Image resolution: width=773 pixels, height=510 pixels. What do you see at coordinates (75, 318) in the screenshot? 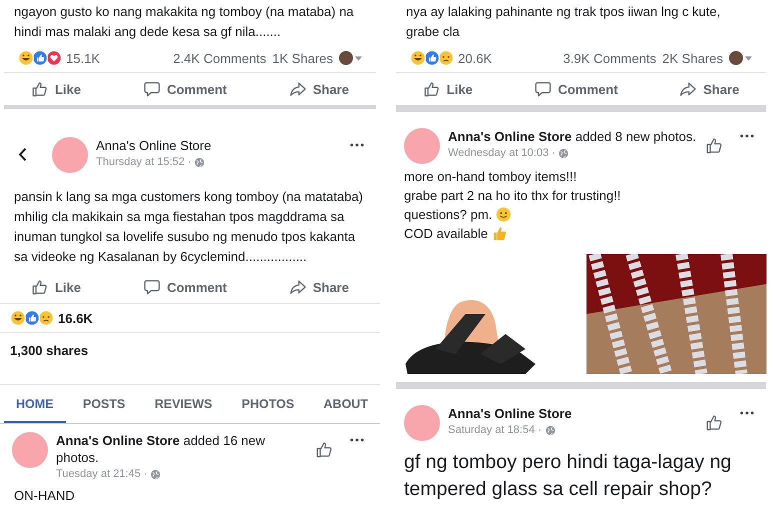
I see `reaction-count: 16.6K` at bounding box center [75, 318].